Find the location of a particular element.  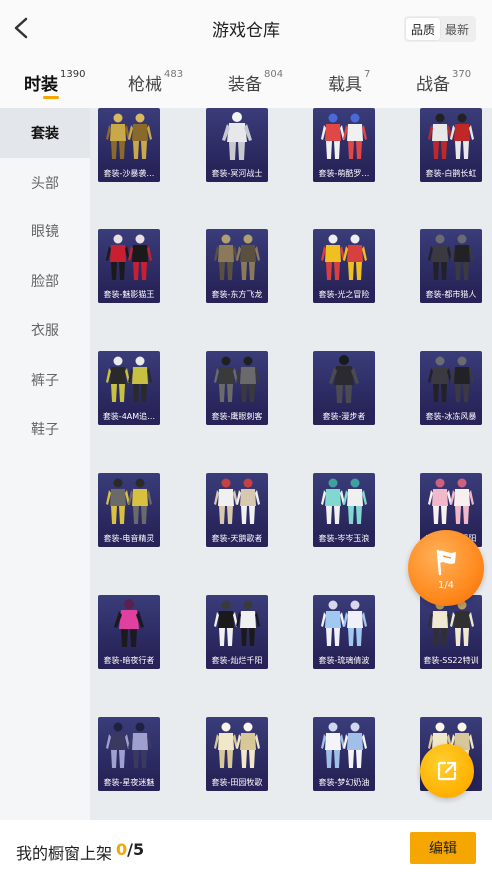

showcase-total: /5 is located at coordinates (136, 849).